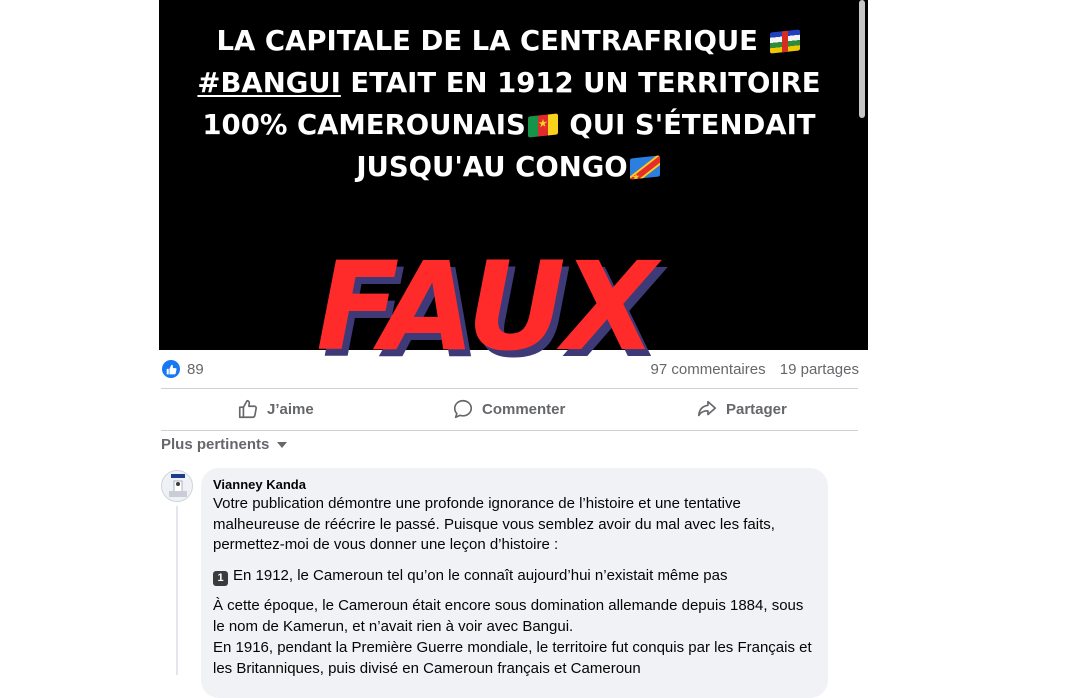 The width and height of the screenshot is (1080, 698). I want to click on share-arrow-icon, so click(707, 408).